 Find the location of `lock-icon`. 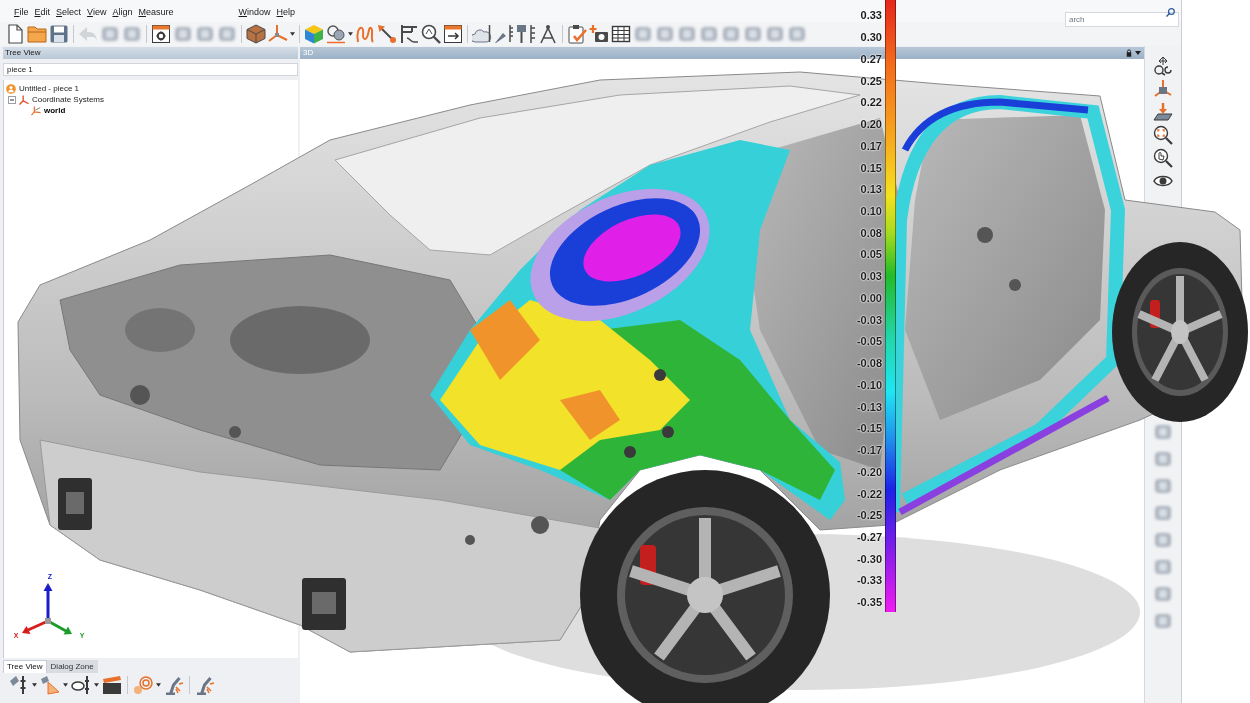

lock-icon is located at coordinates (1129, 53).